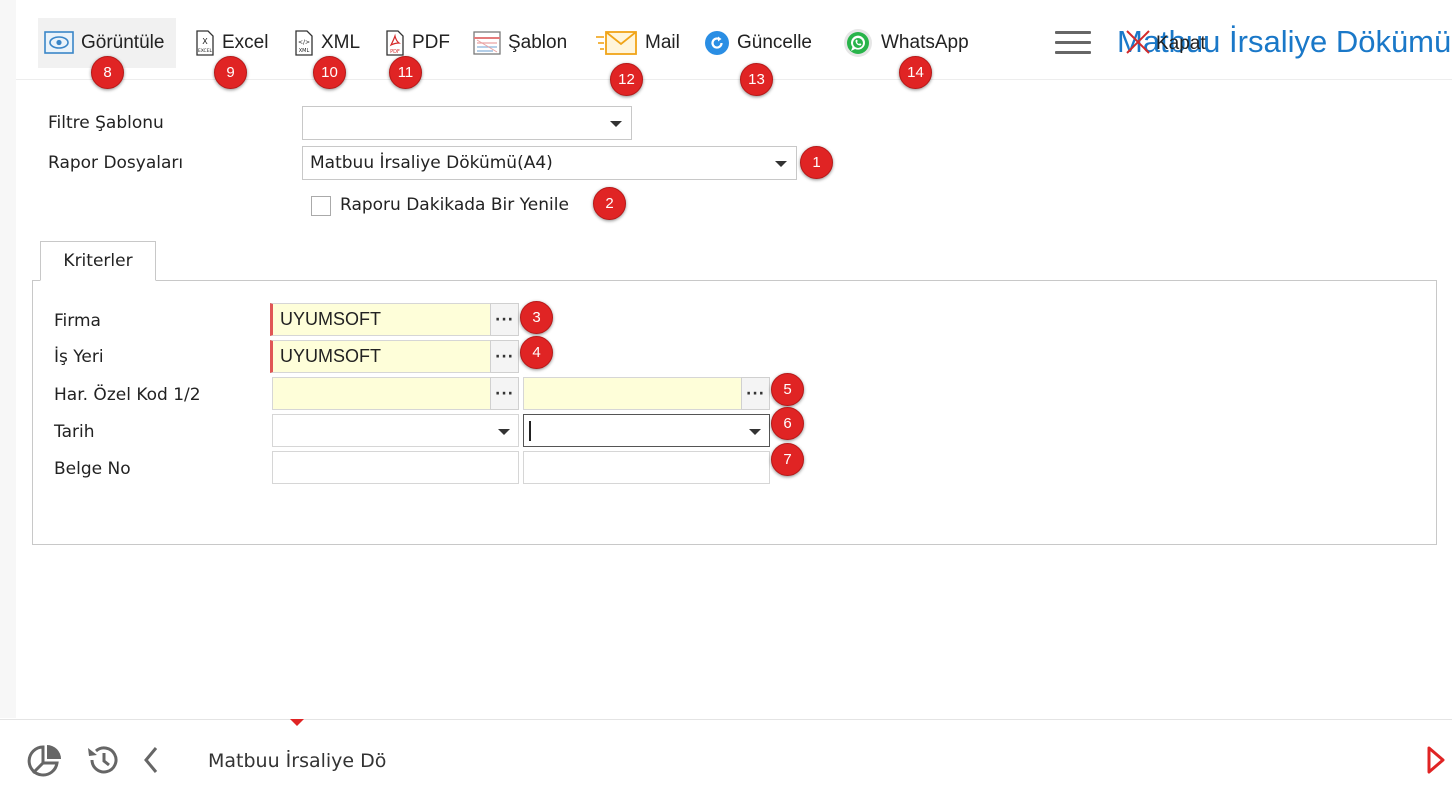 The height and width of the screenshot is (795, 1452). I want to click on close-icon, so click(1138, 44).